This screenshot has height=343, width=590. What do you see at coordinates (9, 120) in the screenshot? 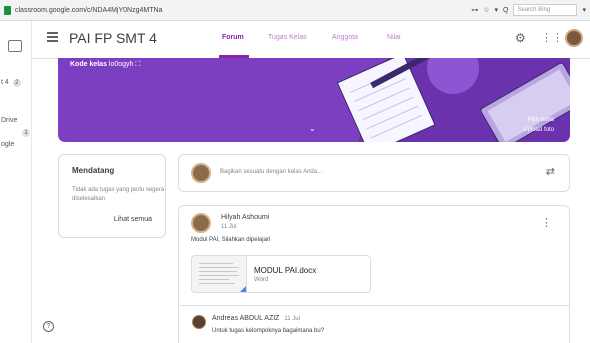
I see `sidebar-item-2: Drive` at bounding box center [9, 120].